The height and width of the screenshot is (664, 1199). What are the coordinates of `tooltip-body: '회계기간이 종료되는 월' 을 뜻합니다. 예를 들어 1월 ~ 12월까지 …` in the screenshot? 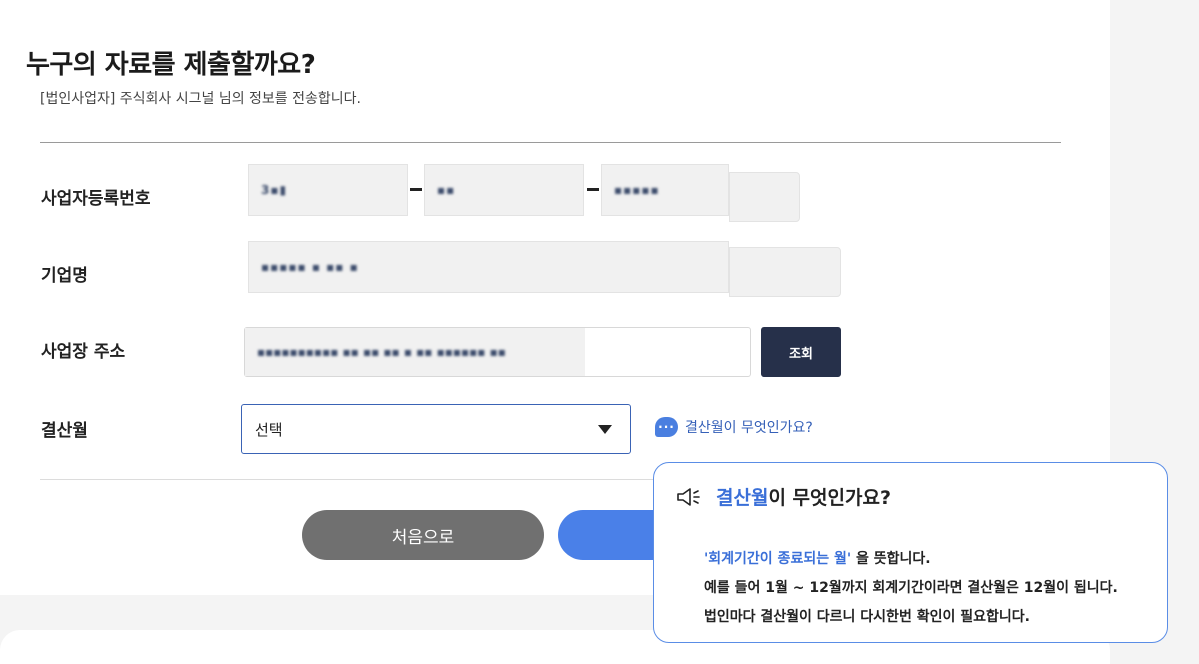 It's located at (911, 588).